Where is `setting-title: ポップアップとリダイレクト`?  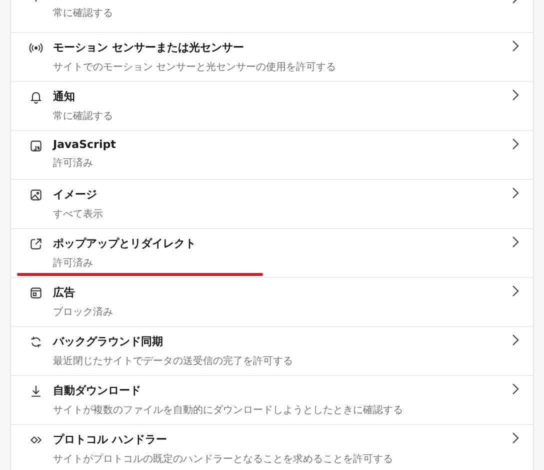
setting-title: ポップアップとリダイレクト is located at coordinates (125, 243).